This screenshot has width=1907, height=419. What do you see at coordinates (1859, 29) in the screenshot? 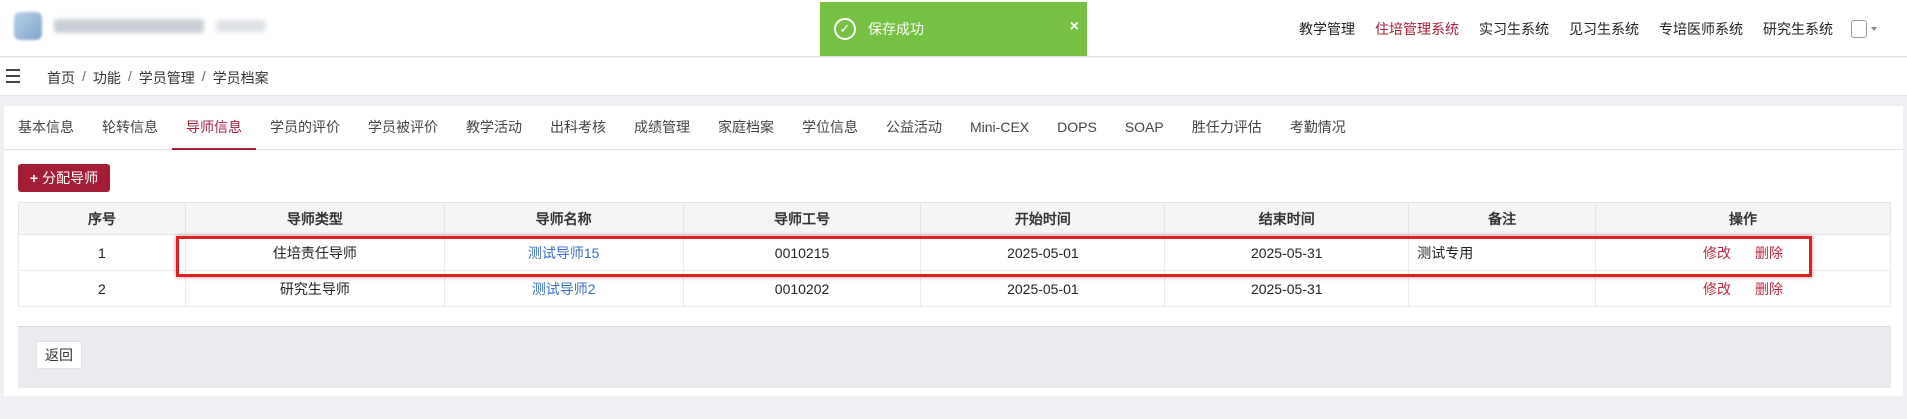
I see `avatar` at bounding box center [1859, 29].